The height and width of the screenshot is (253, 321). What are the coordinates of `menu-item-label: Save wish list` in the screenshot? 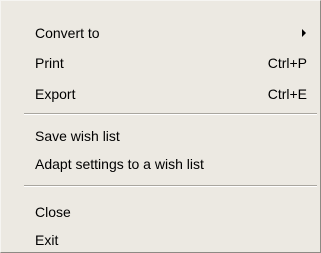 It's located at (77, 136).